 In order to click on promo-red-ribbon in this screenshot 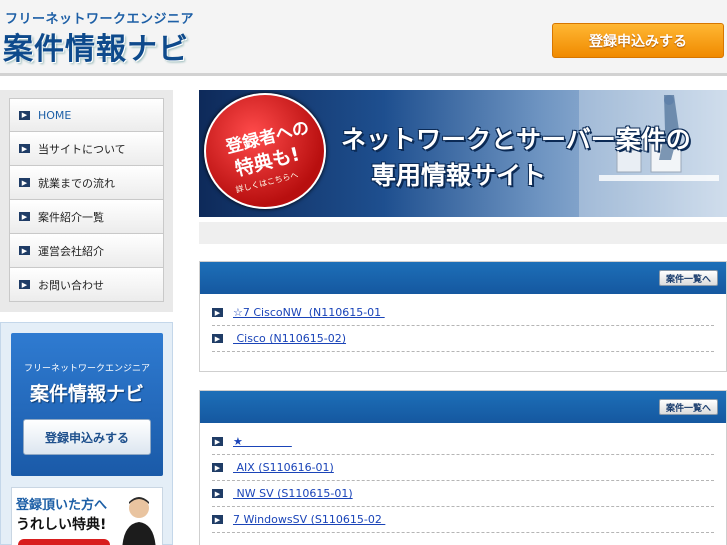, I will do `click(64, 542)`.